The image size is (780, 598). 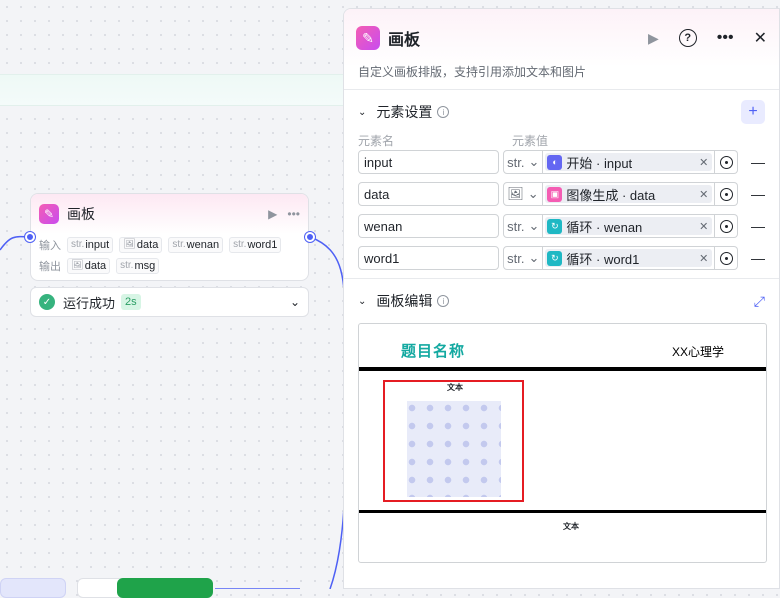 I want to click on node-outputs: 输出 🖼 data str. msg, so click(x=169, y=265).